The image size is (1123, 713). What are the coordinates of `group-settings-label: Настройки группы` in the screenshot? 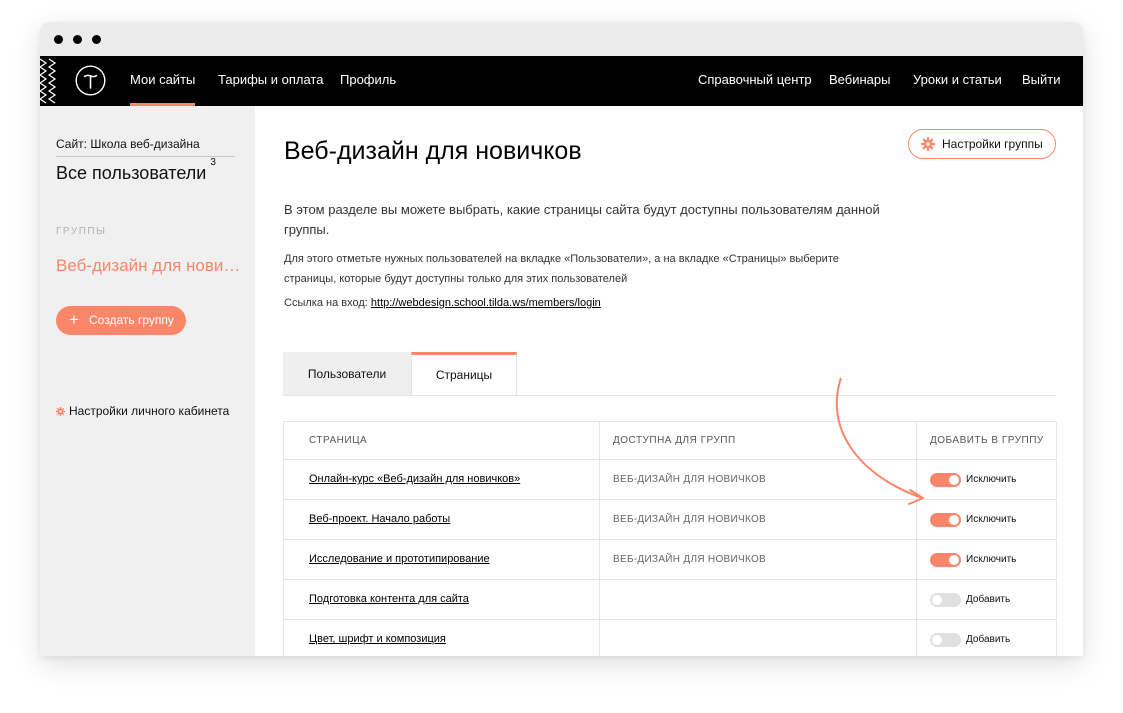 It's located at (992, 144).